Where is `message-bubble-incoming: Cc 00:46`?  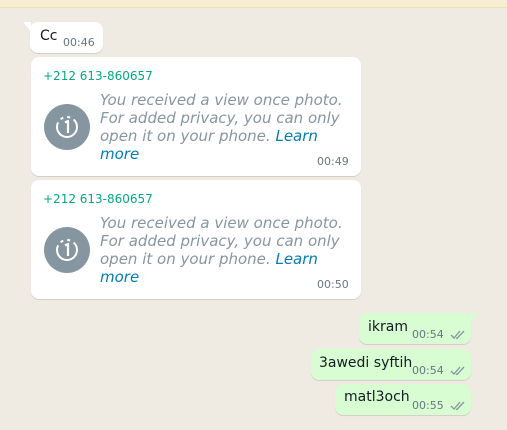
message-bubble-incoming: Cc 00:46 is located at coordinates (63, 37).